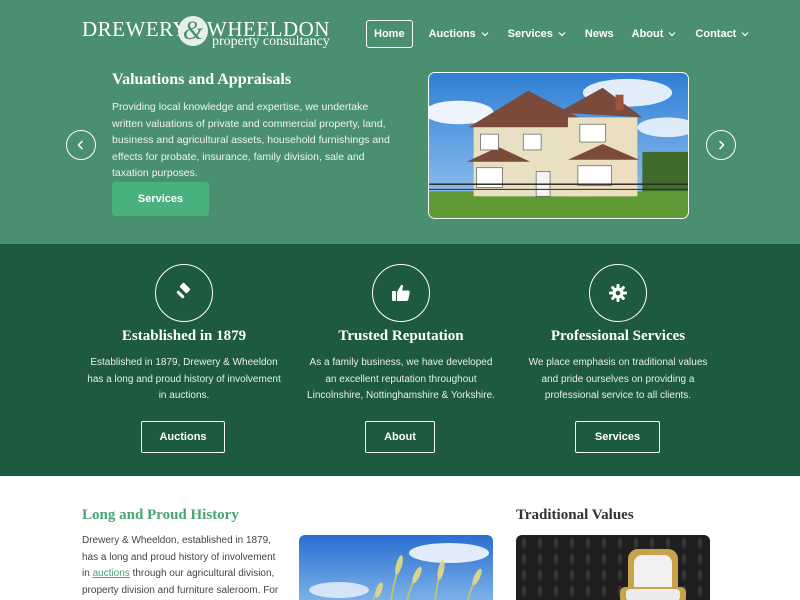 The height and width of the screenshot is (600, 800). Describe the element at coordinates (184, 336) in the screenshot. I see `feature-title: Established in 1879` at that location.